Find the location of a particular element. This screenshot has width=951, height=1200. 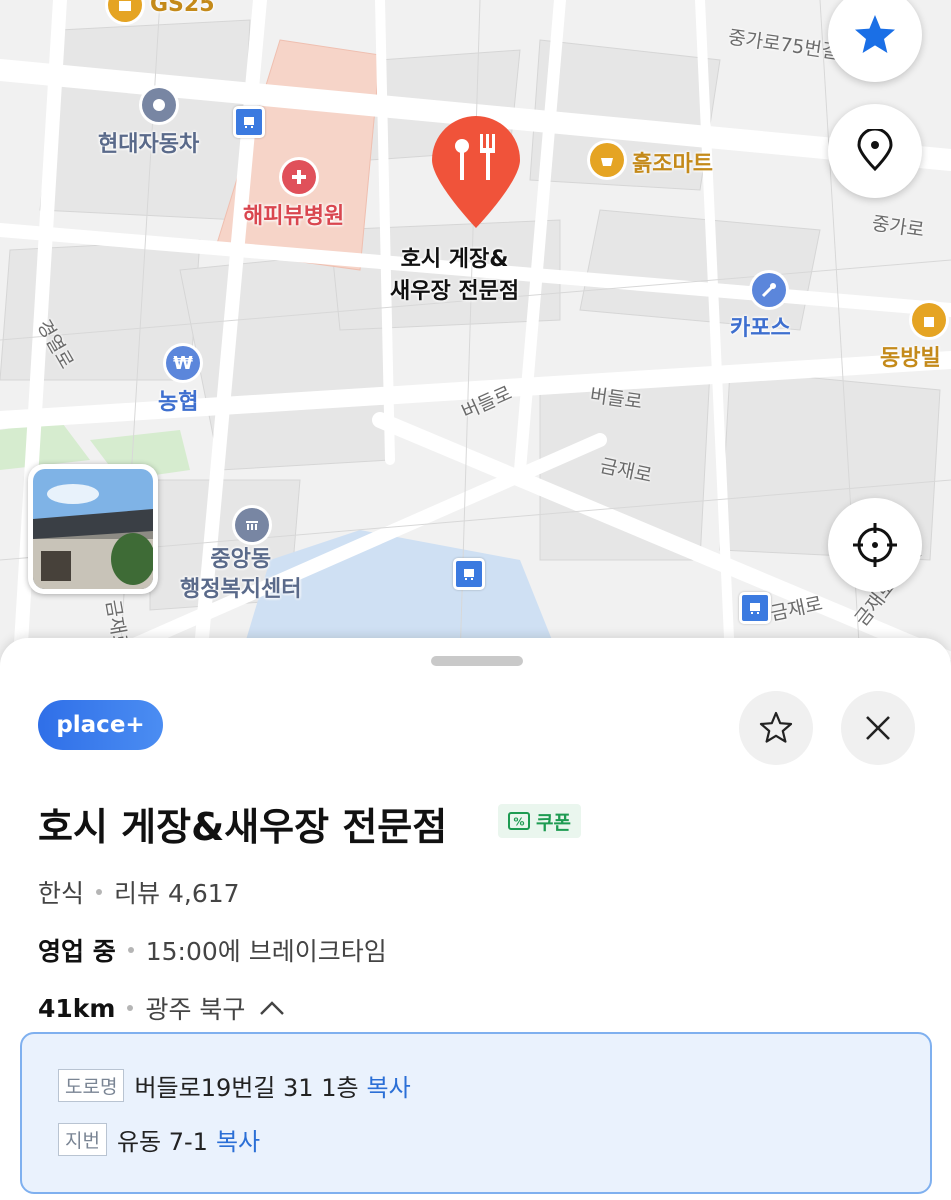

business-hours-row: 영업 중 15:00에 브레이크타임 is located at coordinates (212, 950).